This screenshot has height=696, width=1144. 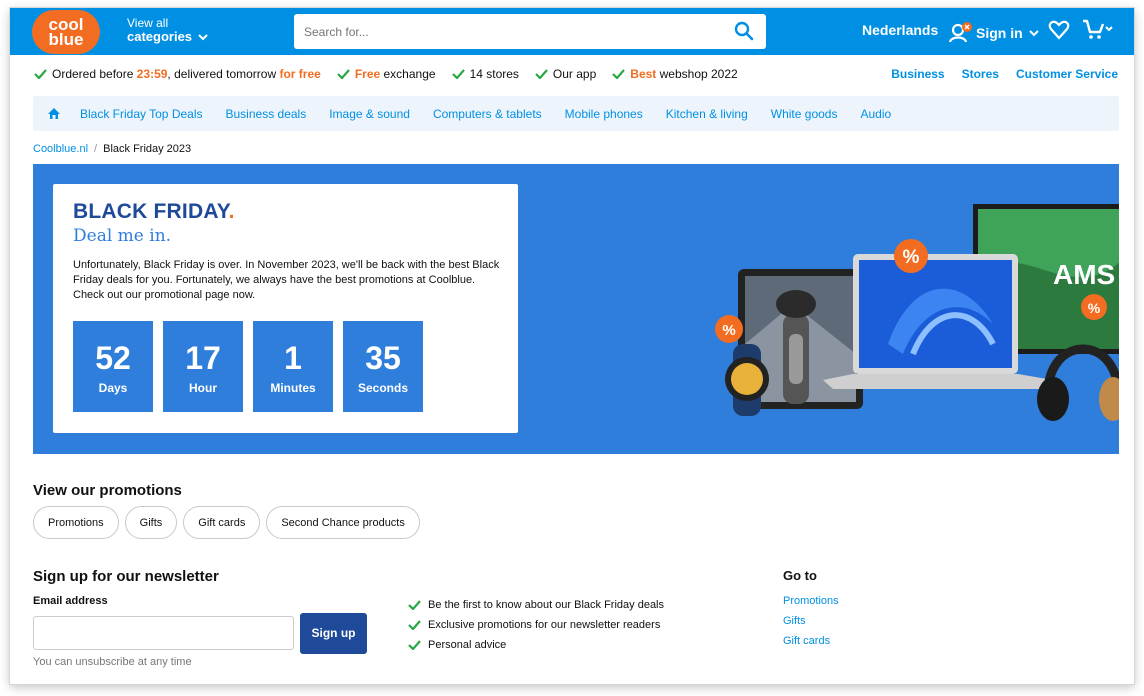 I want to click on all-categories-menu: View all categories, so click(x=168, y=30).